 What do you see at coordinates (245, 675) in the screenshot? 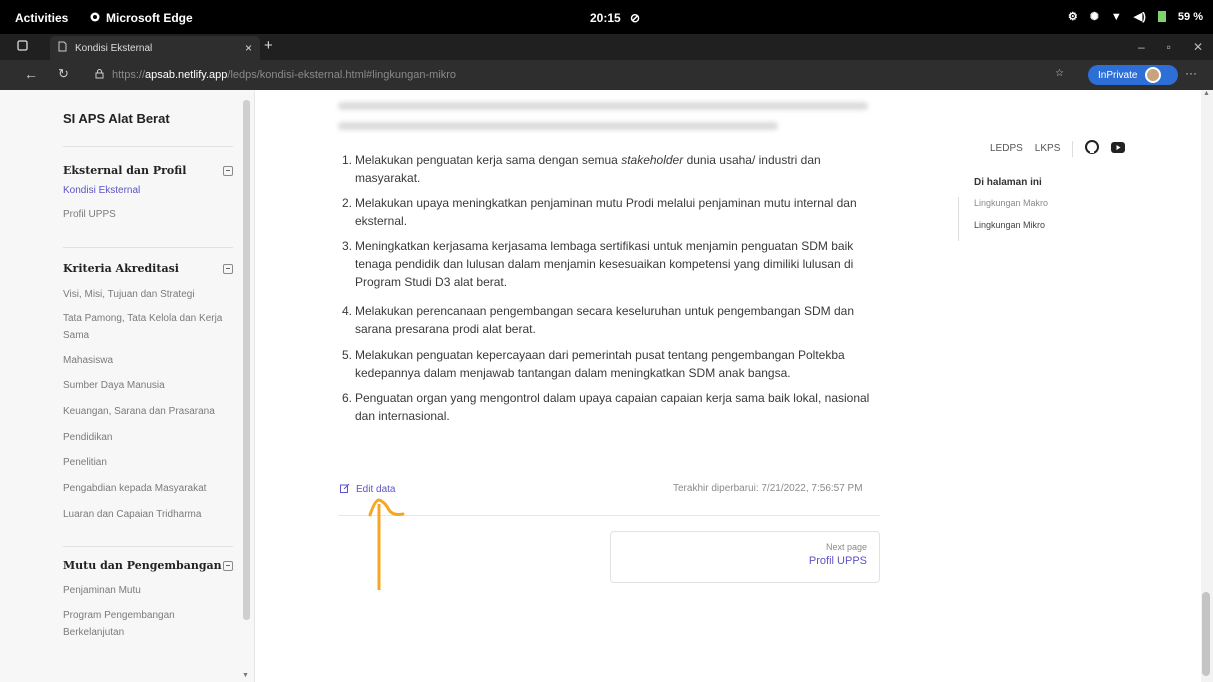
I see `scroll-down-arrow-icon: ▼` at bounding box center [245, 675].